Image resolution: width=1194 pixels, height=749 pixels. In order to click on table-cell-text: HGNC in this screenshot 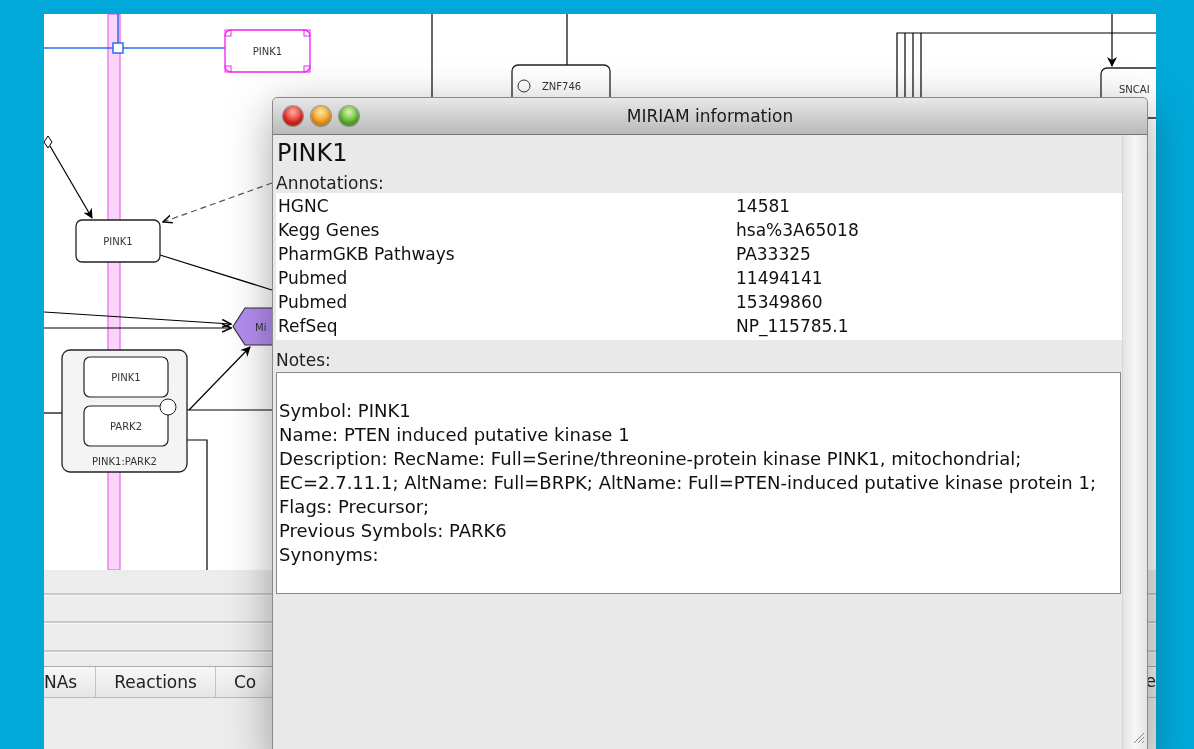, I will do `click(304, 206)`.